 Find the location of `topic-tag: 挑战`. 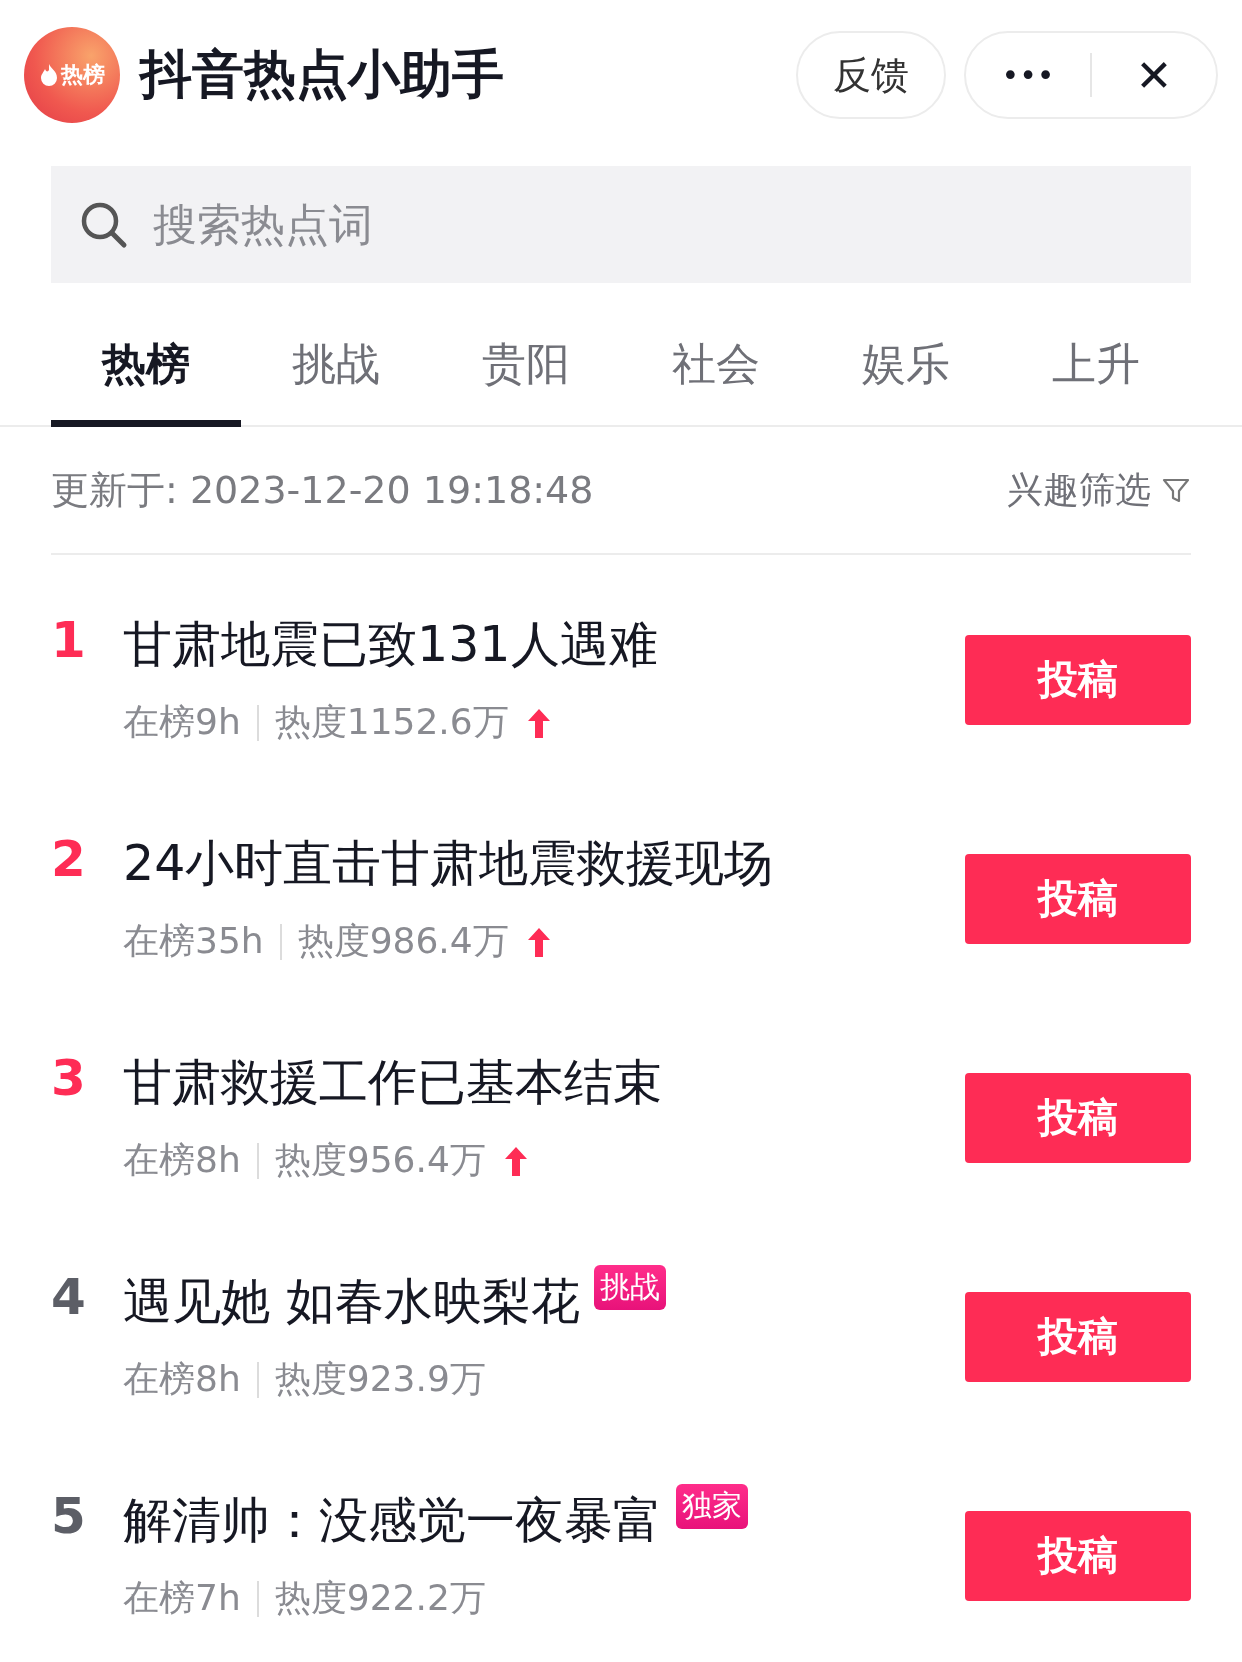

topic-tag: 挑战 is located at coordinates (629, 1287).